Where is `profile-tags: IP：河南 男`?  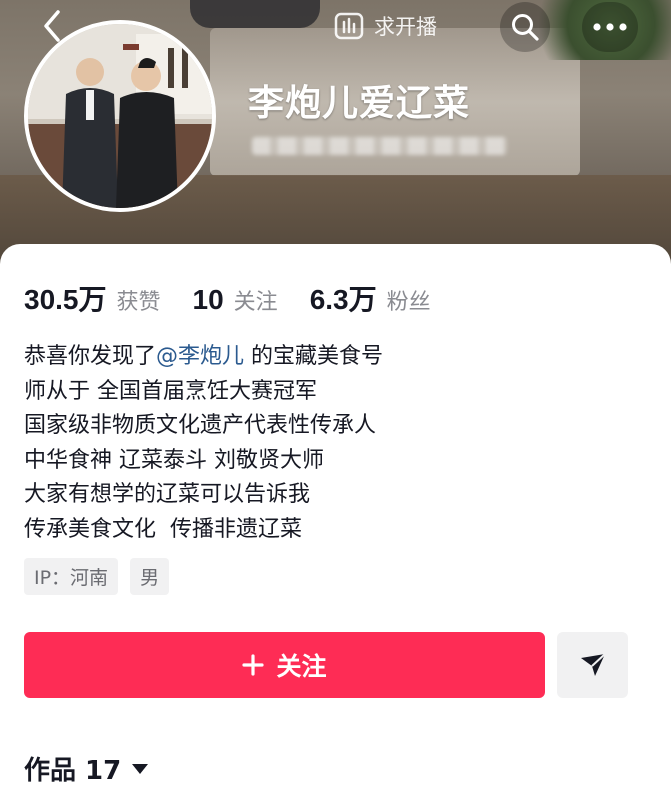
profile-tags: IP：河南 男 is located at coordinates (97, 576).